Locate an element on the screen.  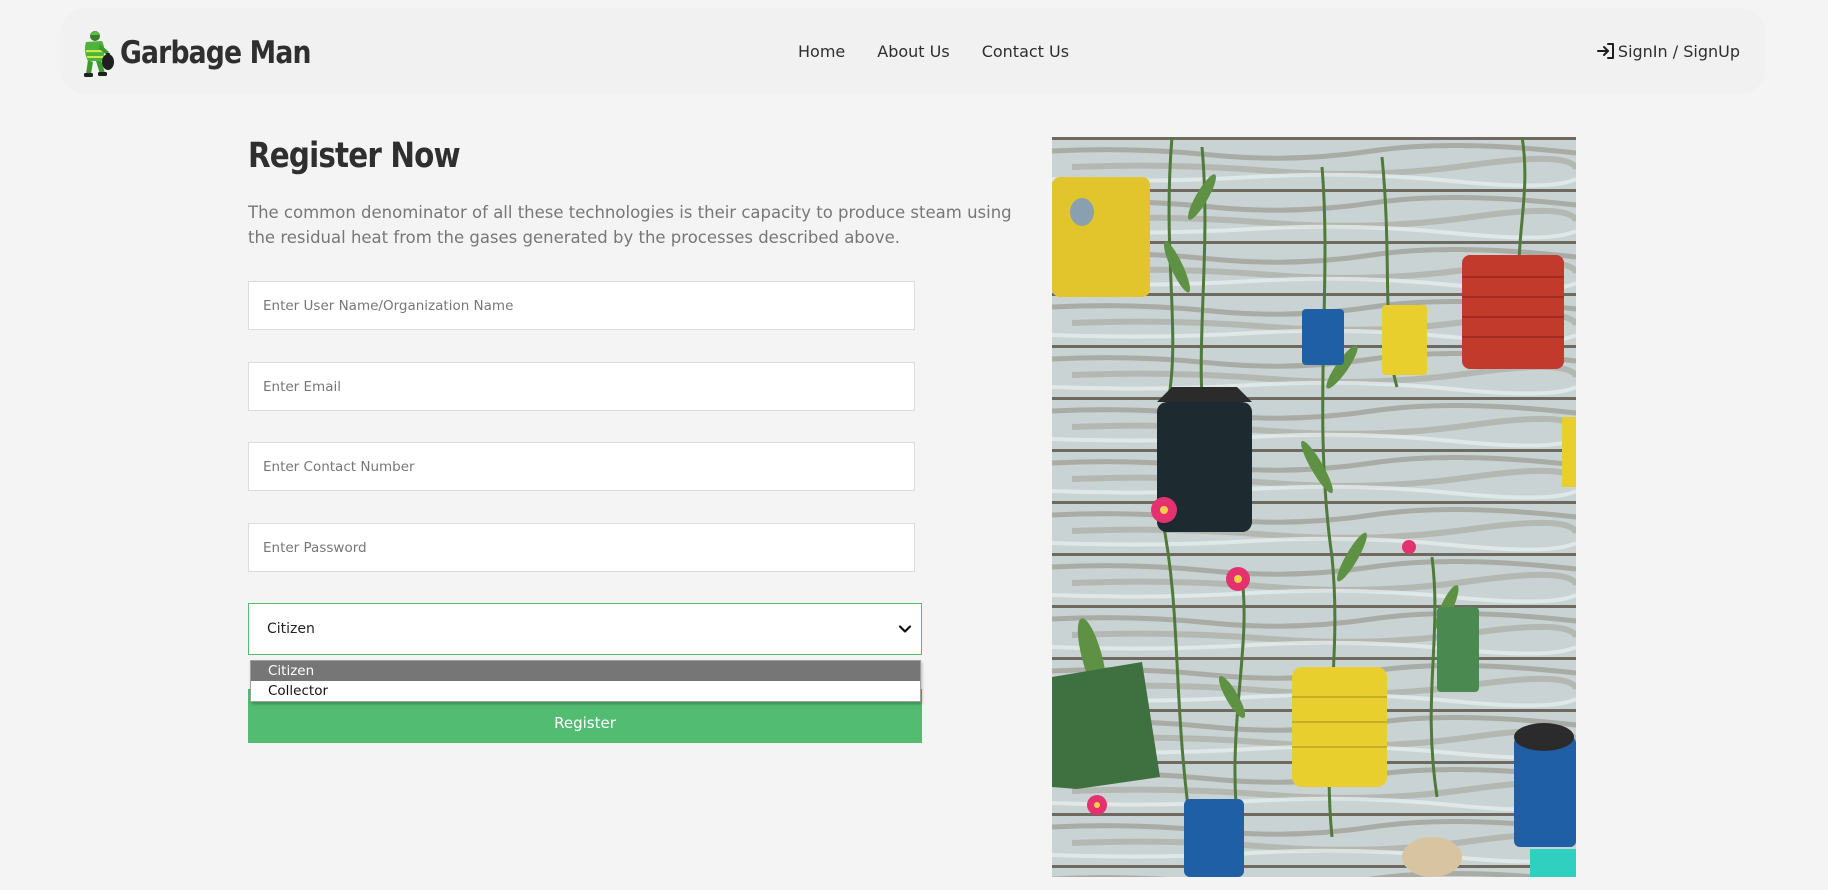
email-input is located at coordinates (581, 386).